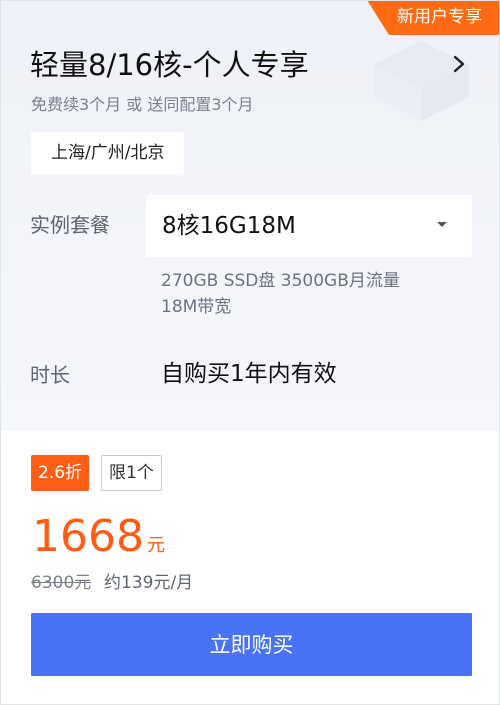 Image resolution: width=500 pixels, height=705 pixels. Describe the element at coordinates (421, 81) in the screenshot. I see `decorative-cubes-illustration` at that location.